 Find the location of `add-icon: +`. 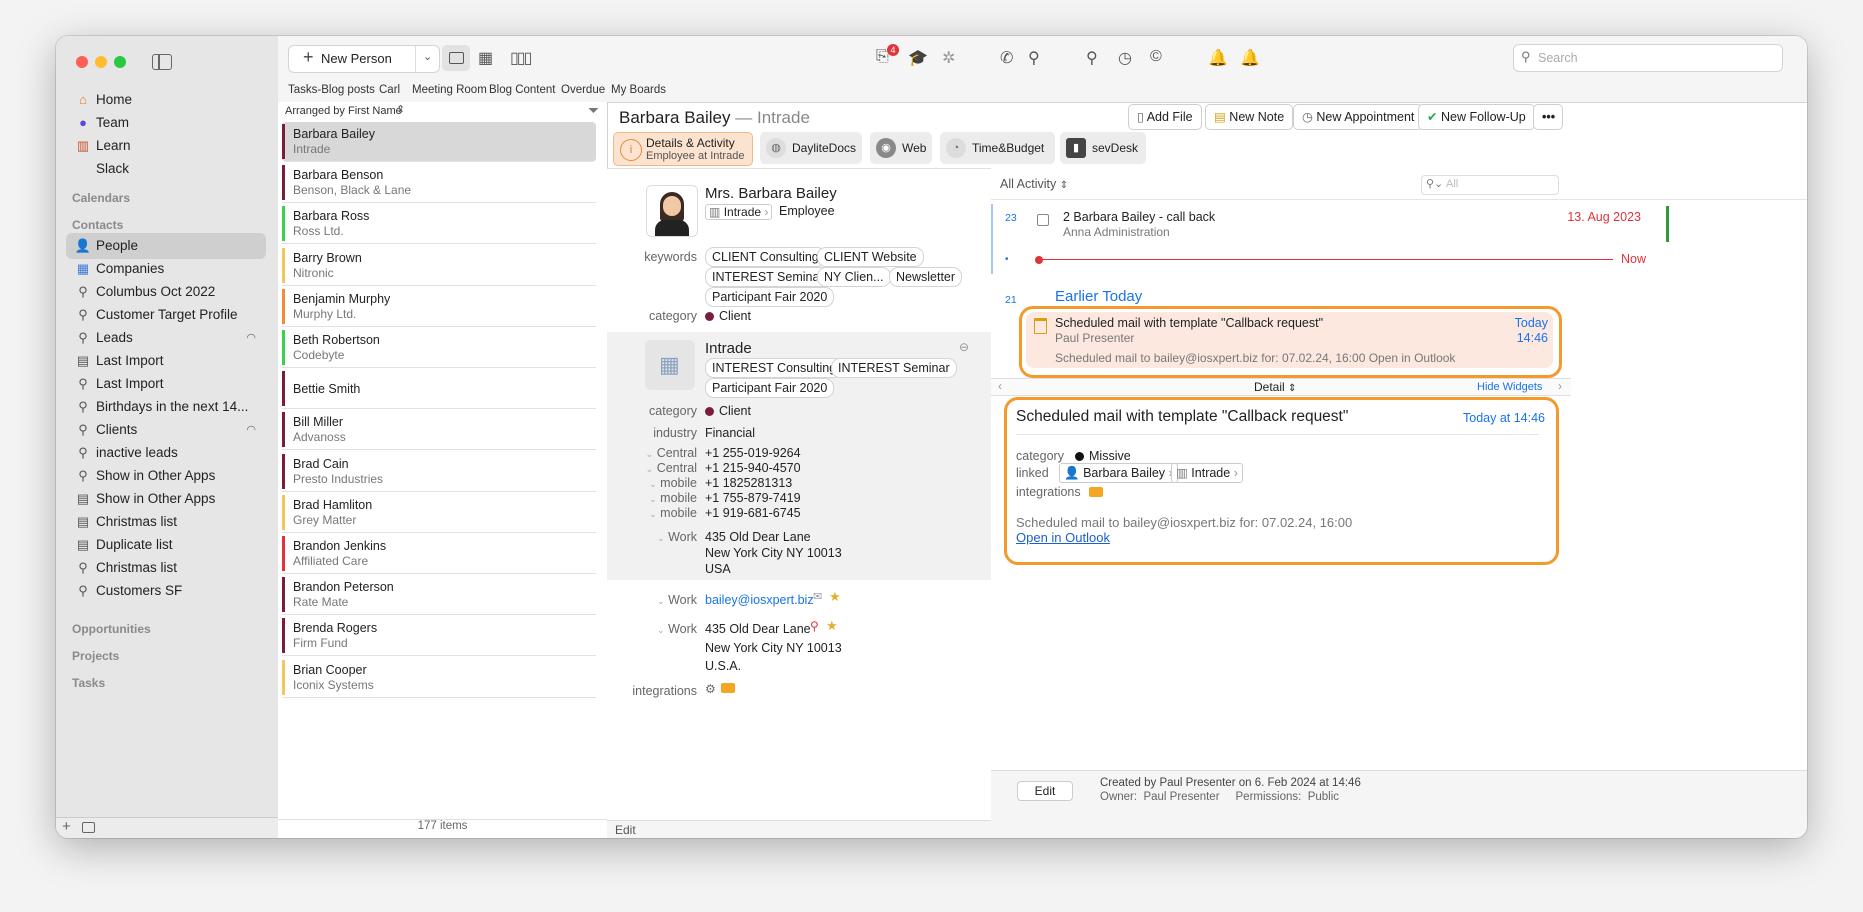

add-icon: + is located at coordinates (66, 826).